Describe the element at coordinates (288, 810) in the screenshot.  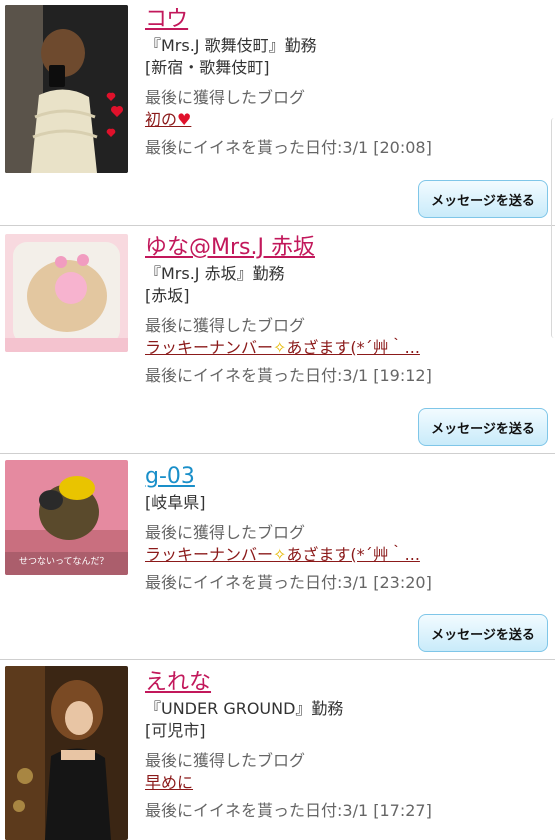
I see `like-date: 最後にイイネを貰った日付:3/1 [17:27]` at that location.